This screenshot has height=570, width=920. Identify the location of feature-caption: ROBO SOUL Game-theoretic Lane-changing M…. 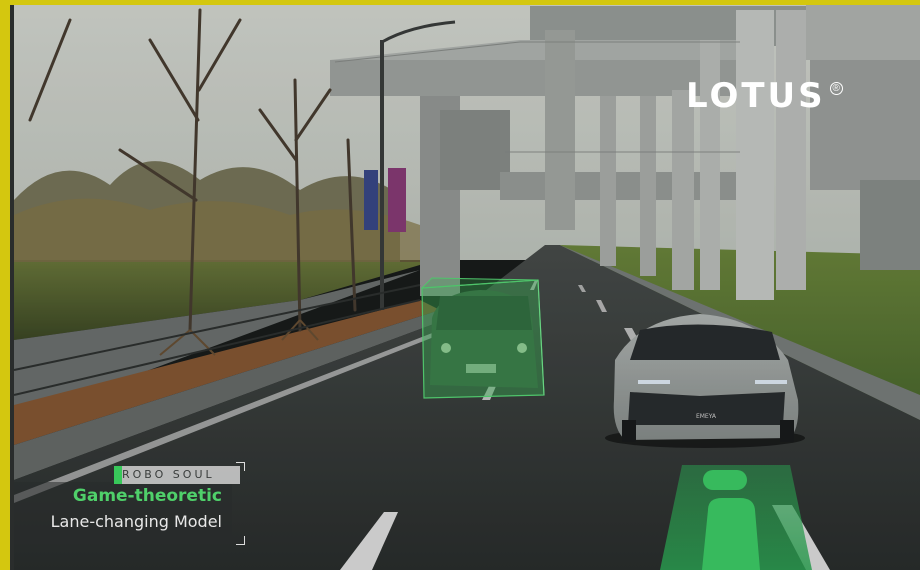
(129, 503).